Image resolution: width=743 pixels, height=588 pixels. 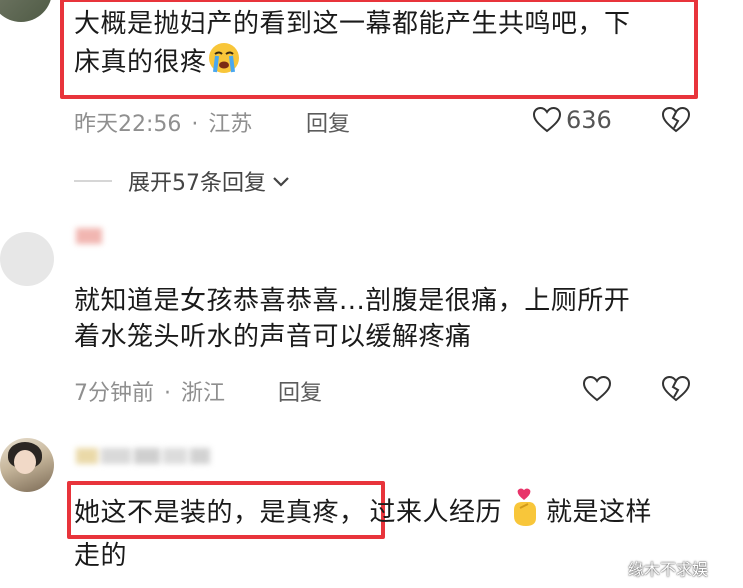 What do you see at coordinates (220, 512) in the screenshot?
I see `comment-highlight-text: 她这不是装的，是真疼，` at bounding box center [220, 512].